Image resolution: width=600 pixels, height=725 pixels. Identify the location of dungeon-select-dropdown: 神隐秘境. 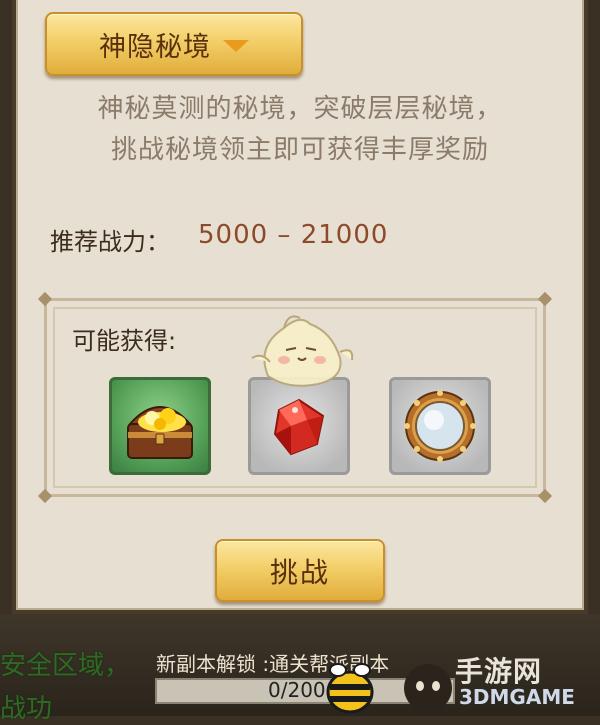
(174, 44).